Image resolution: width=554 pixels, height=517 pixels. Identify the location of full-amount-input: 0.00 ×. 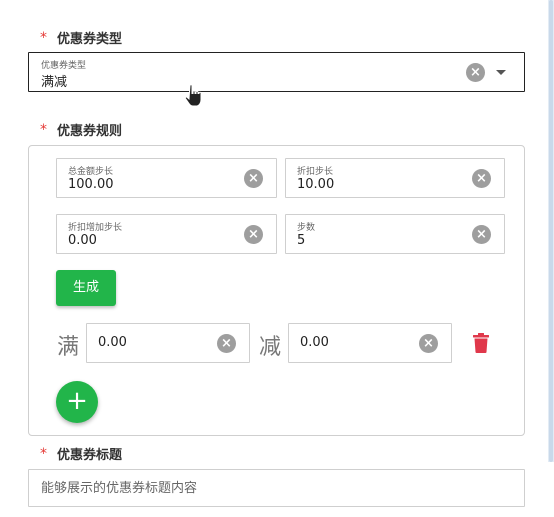
(168, 343).